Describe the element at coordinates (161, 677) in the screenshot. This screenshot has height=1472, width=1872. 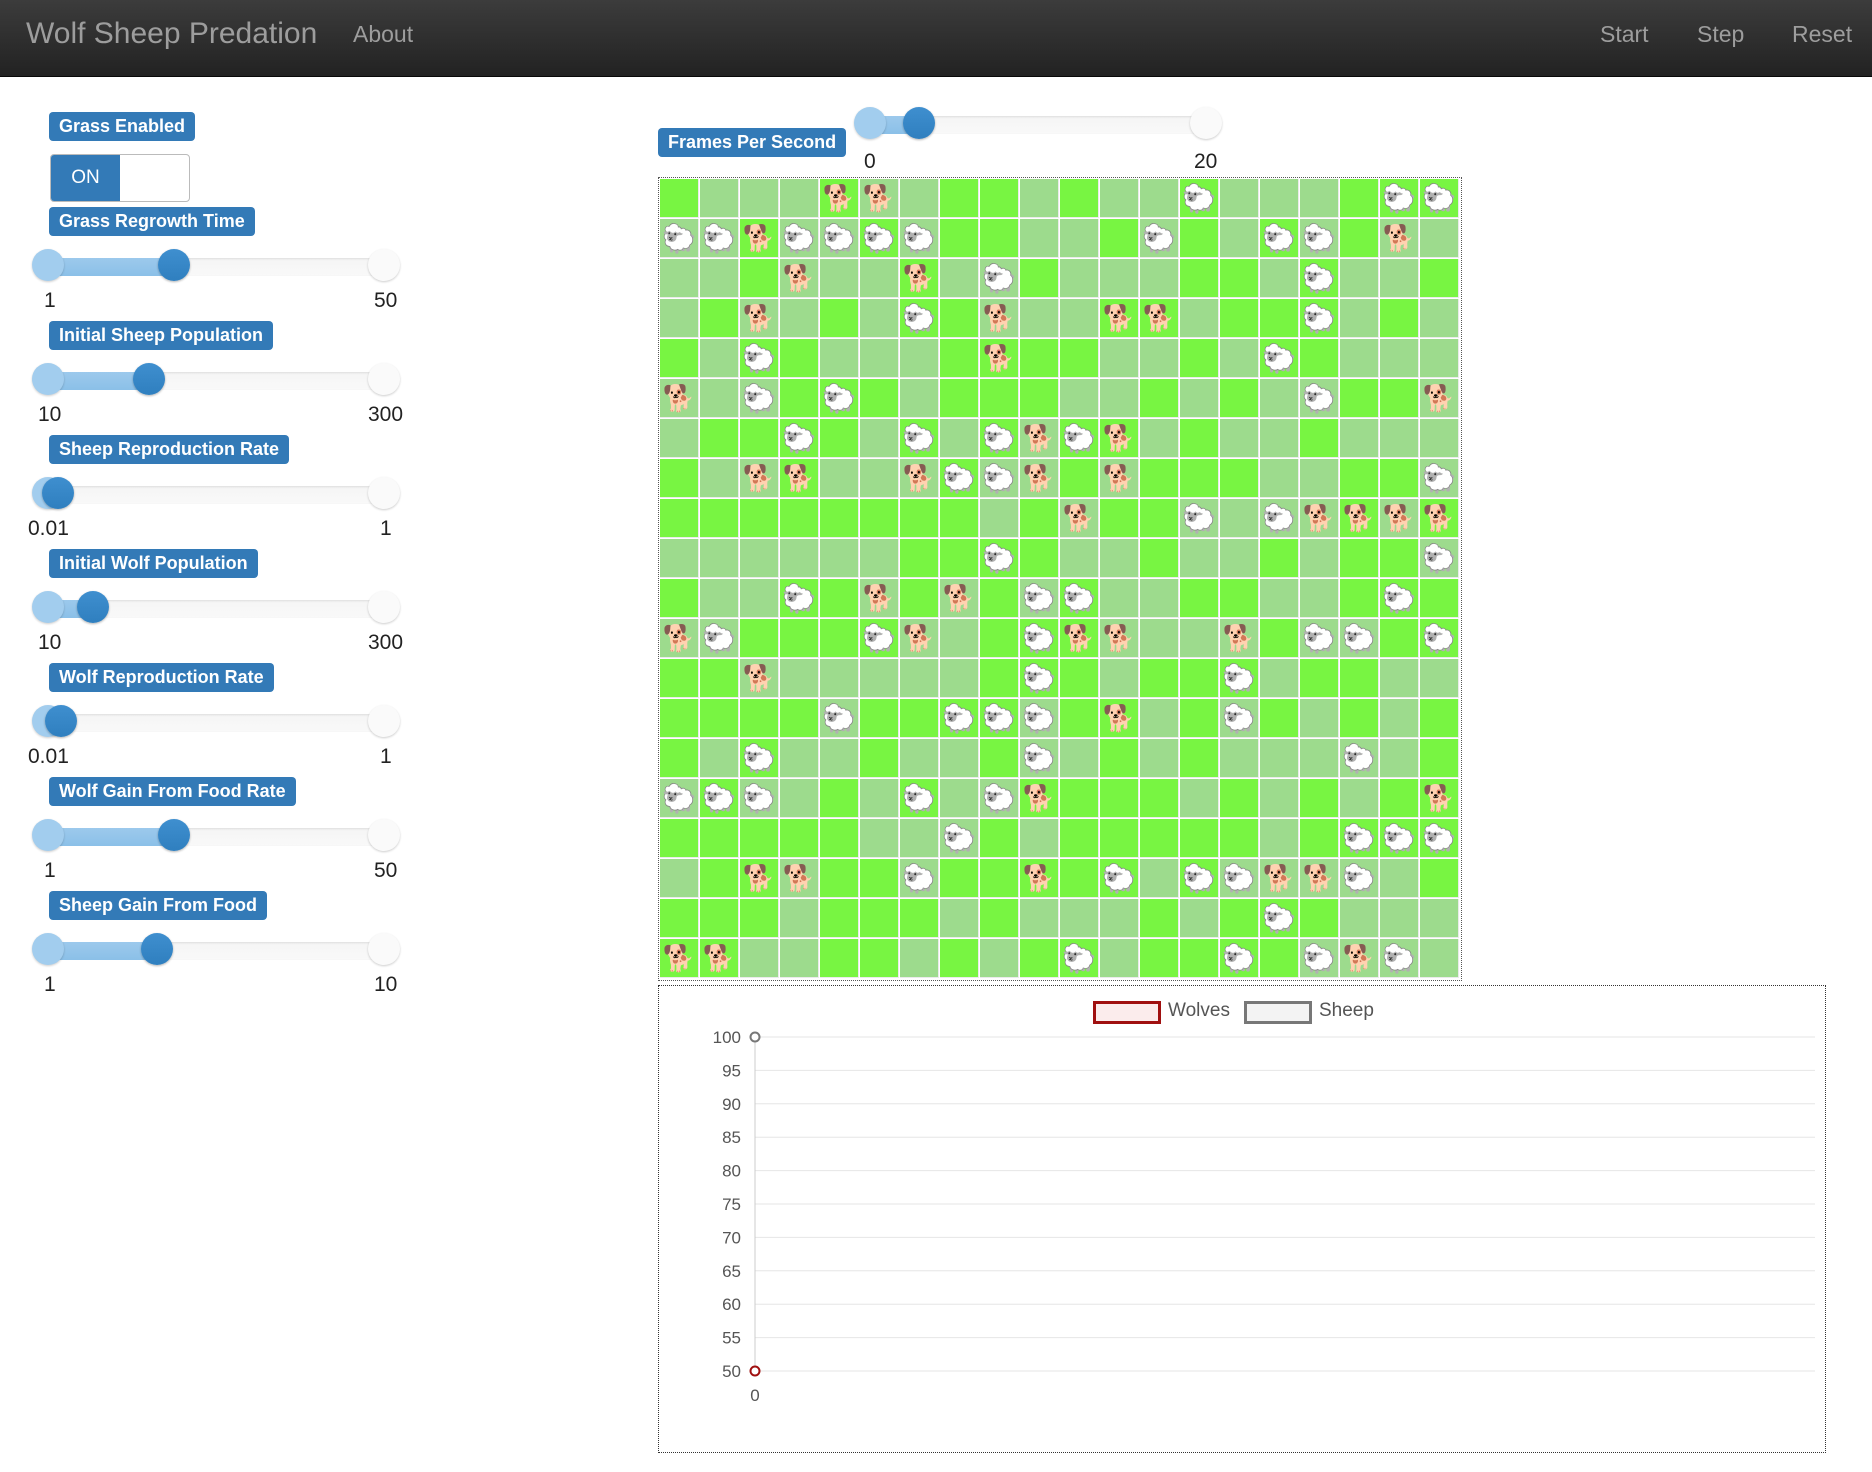
I see `slider-label: Wolf Reproduction Rate` at that location.